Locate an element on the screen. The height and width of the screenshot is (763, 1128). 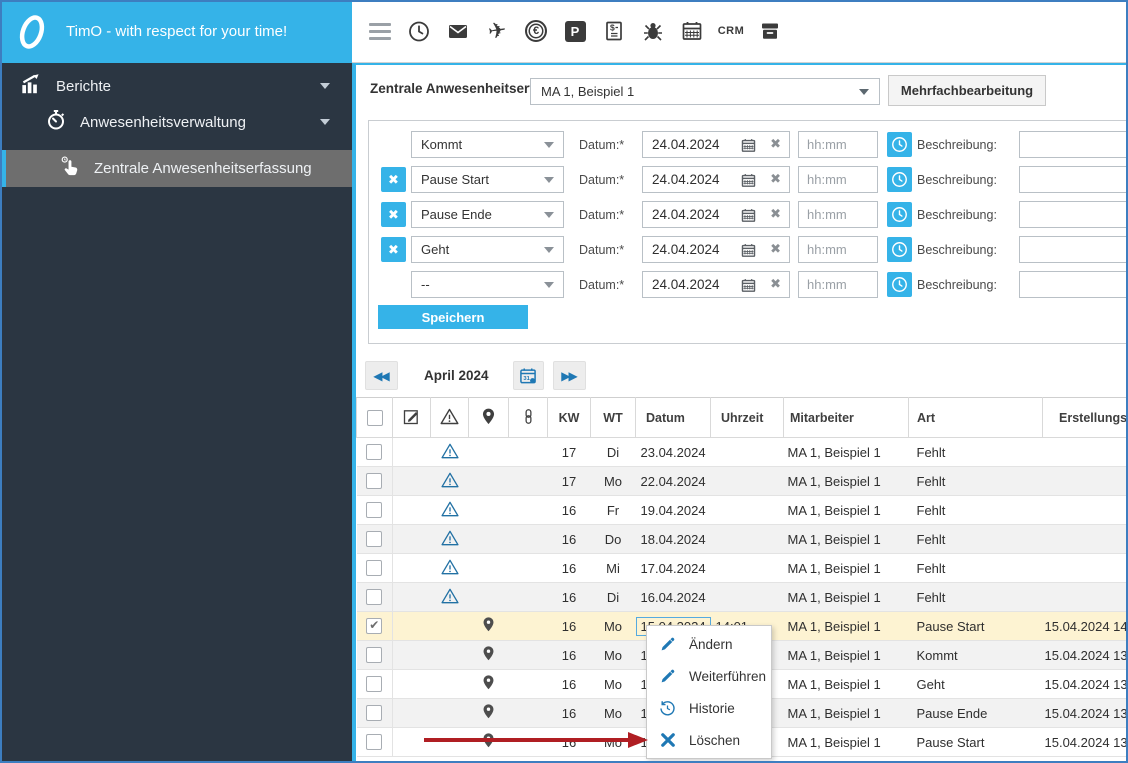
calendar-picker-button: 31 is located at coordinates (528, 375).